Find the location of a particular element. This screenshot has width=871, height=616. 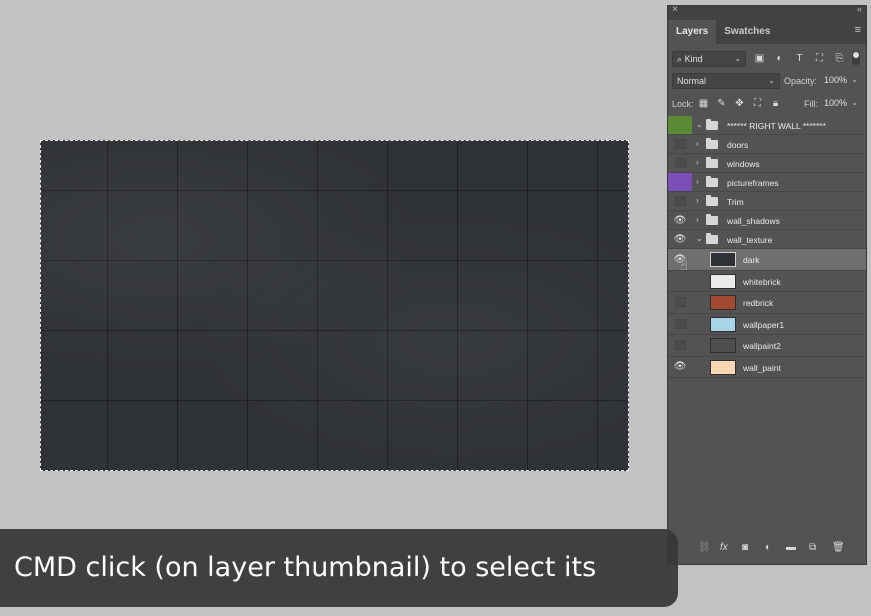

lock-transparent-icon: ▦ is located at coordinates (703, 103).